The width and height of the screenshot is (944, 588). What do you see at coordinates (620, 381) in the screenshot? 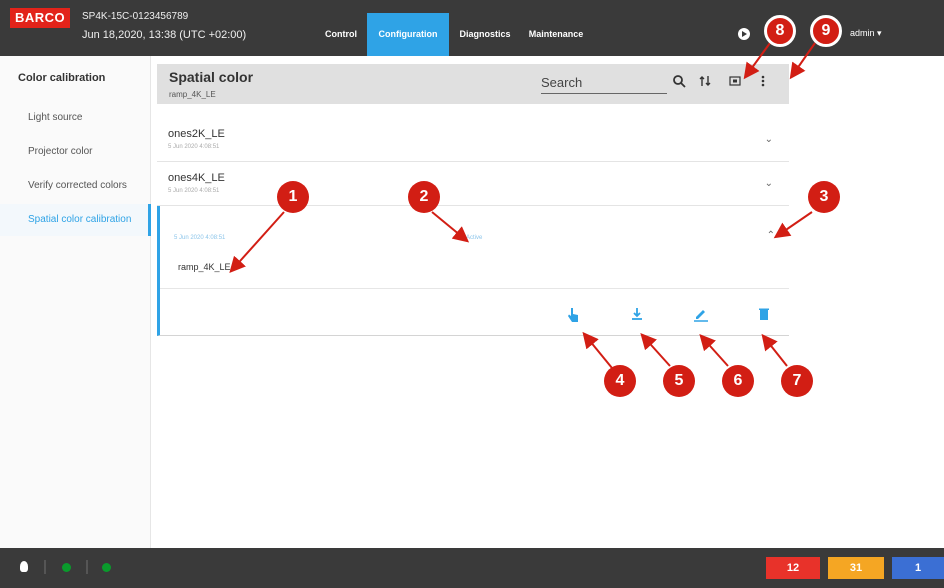
I see `callout-badge: 4` at bounding box center [620, 381].